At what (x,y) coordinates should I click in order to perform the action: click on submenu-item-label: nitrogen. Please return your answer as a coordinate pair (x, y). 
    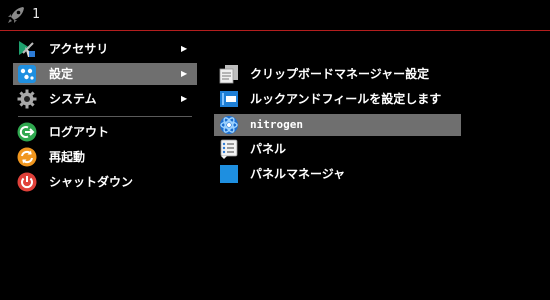
    Looking at the image, I should click on (276, 124).